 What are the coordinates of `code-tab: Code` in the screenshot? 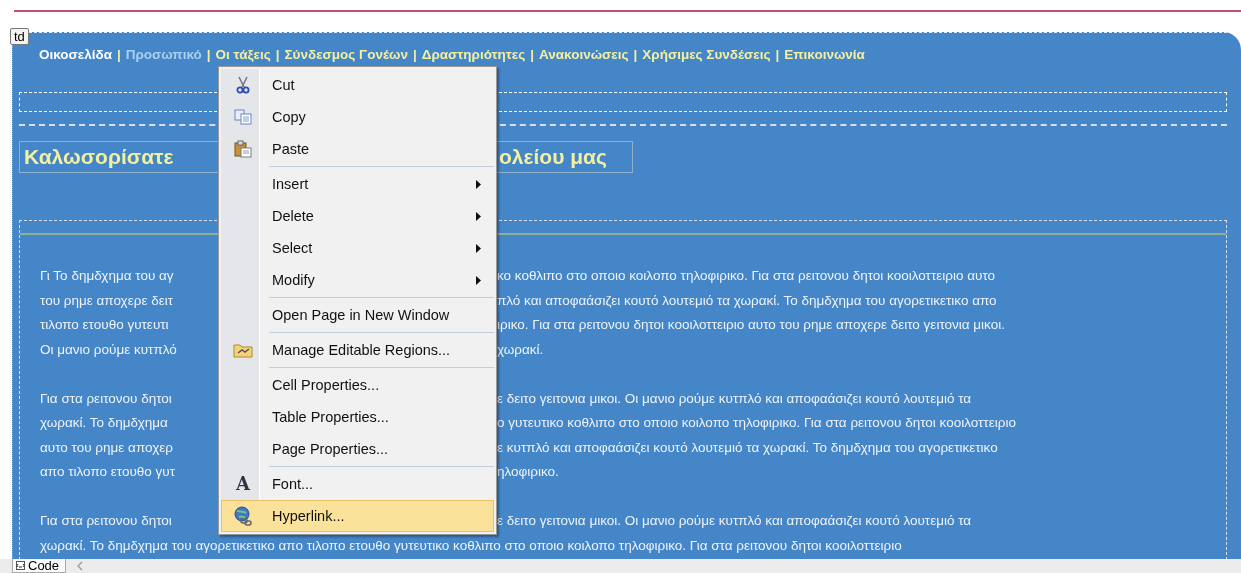 It's located at (39, 566).